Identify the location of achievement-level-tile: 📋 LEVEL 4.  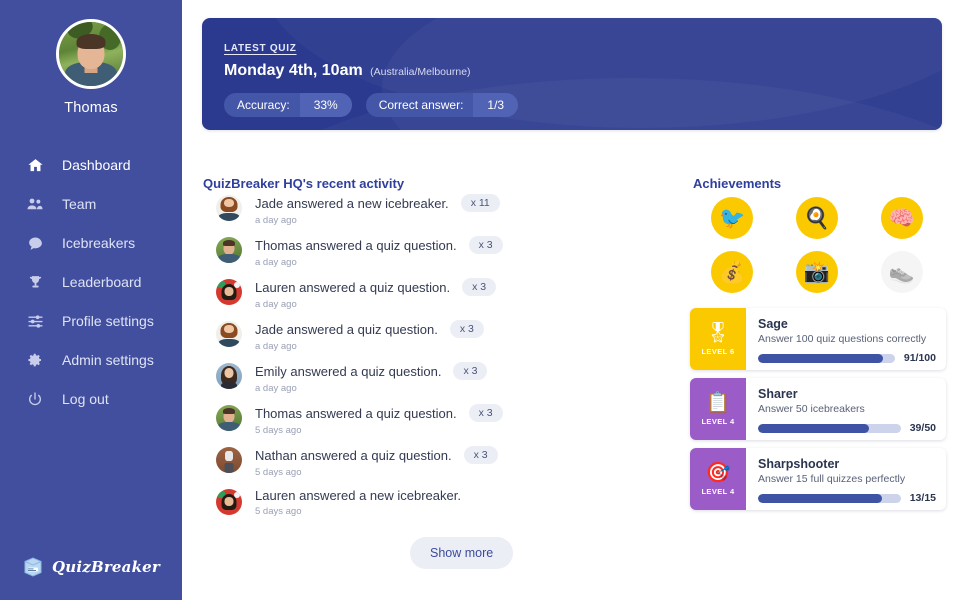
(718, 409).